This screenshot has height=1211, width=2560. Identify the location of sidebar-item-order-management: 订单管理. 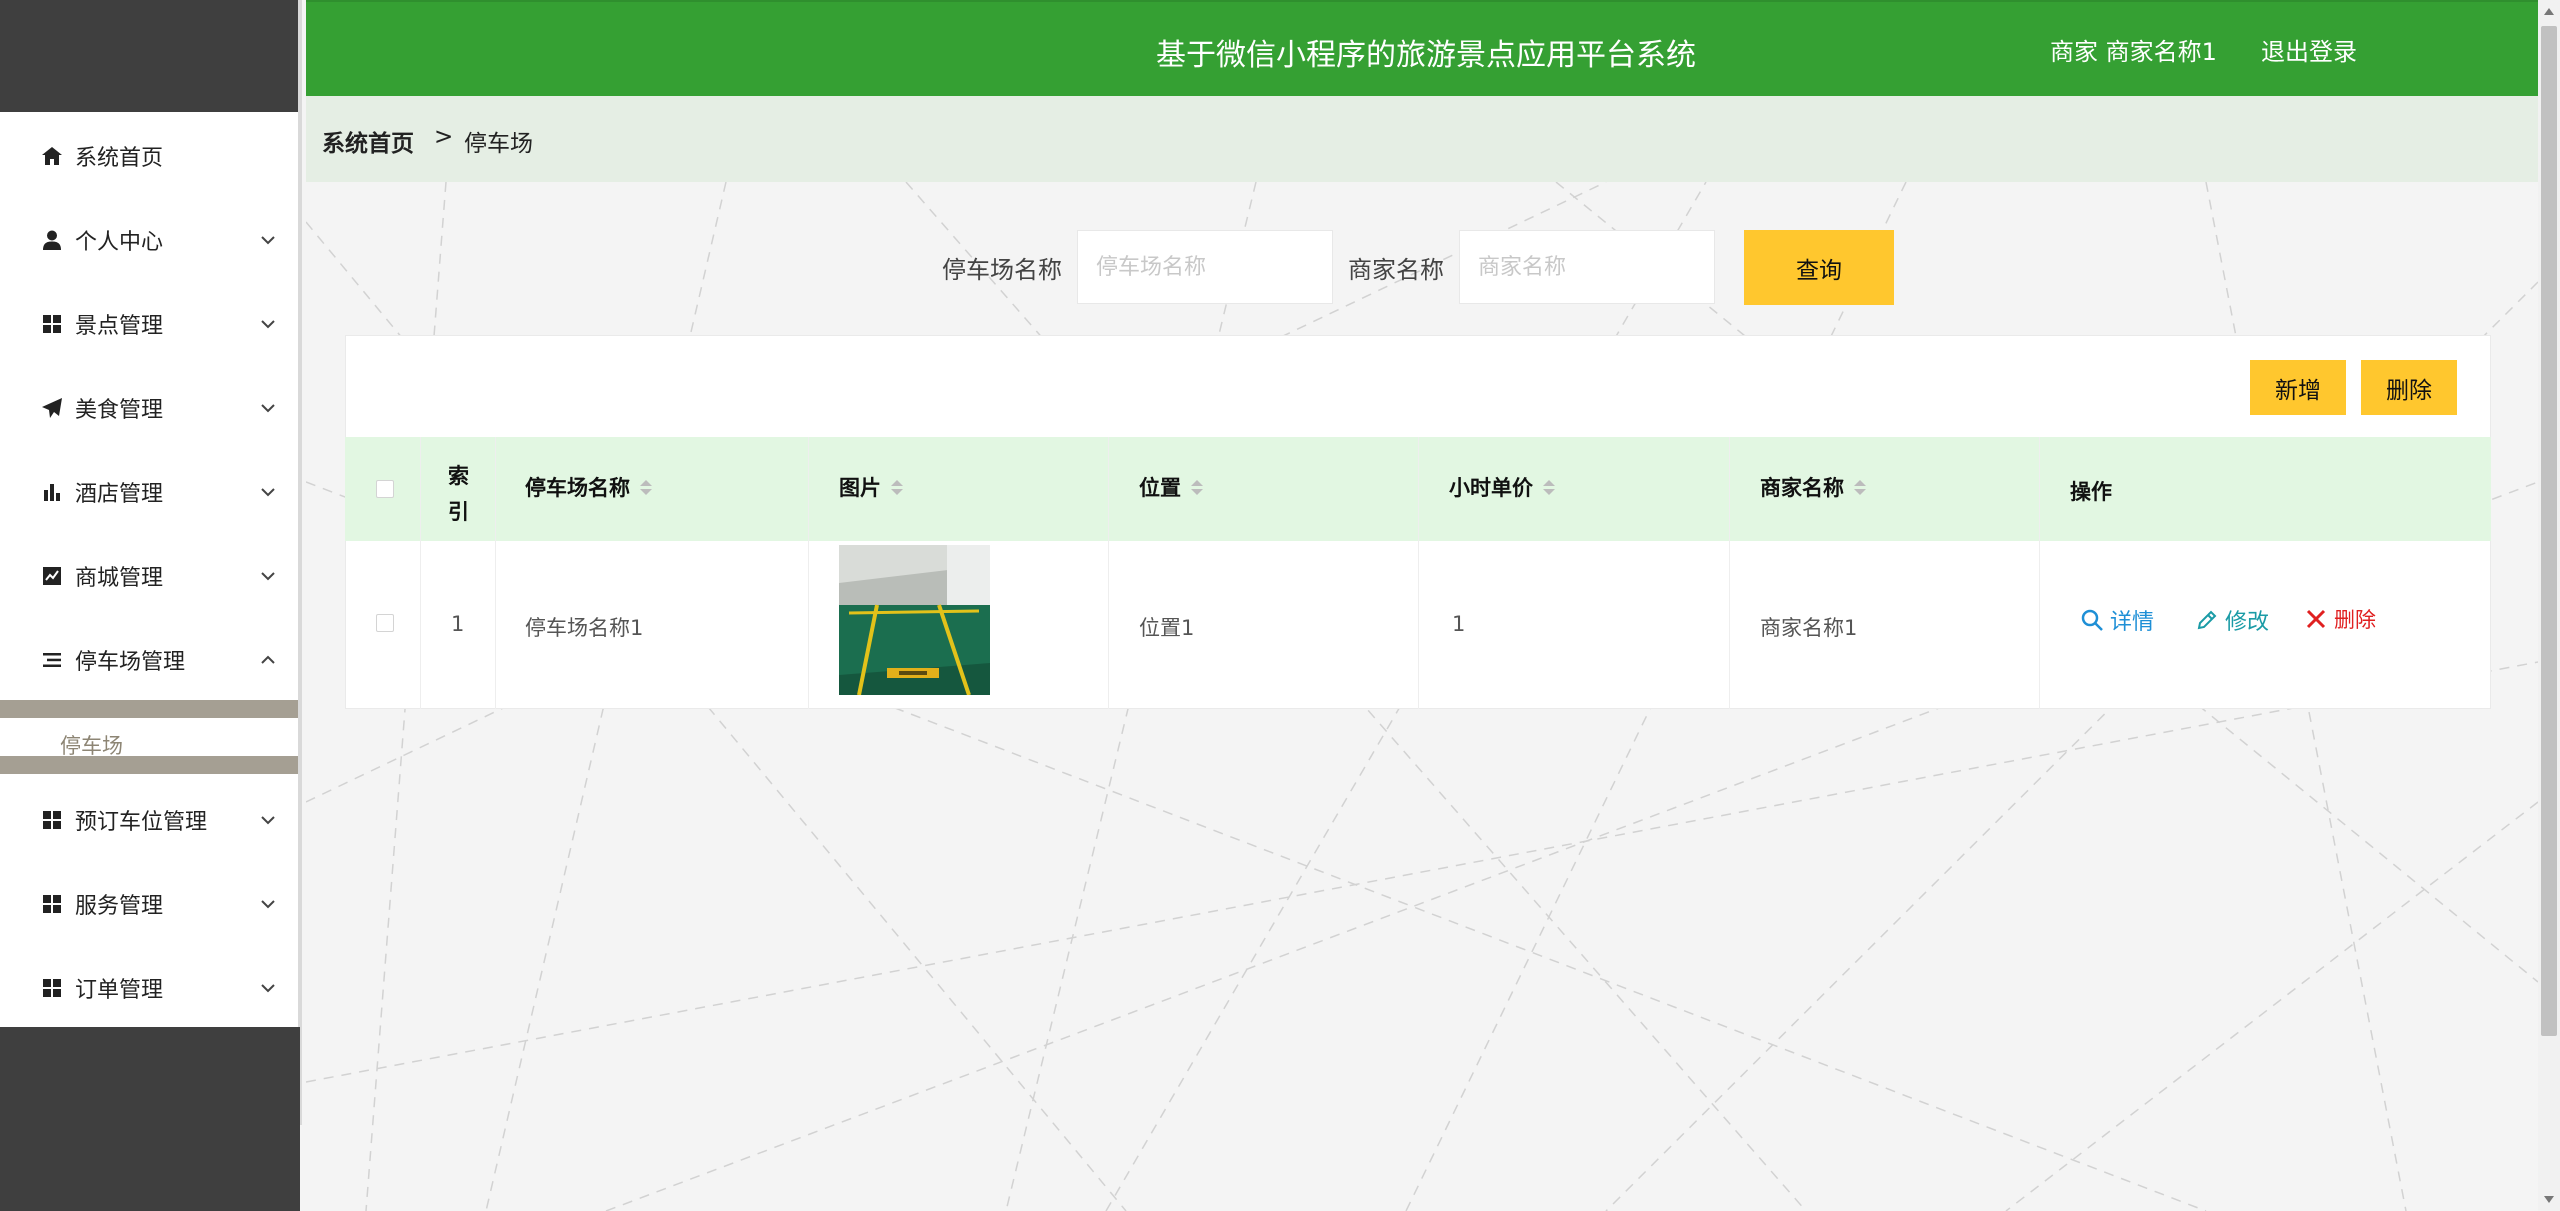
(149, 988).